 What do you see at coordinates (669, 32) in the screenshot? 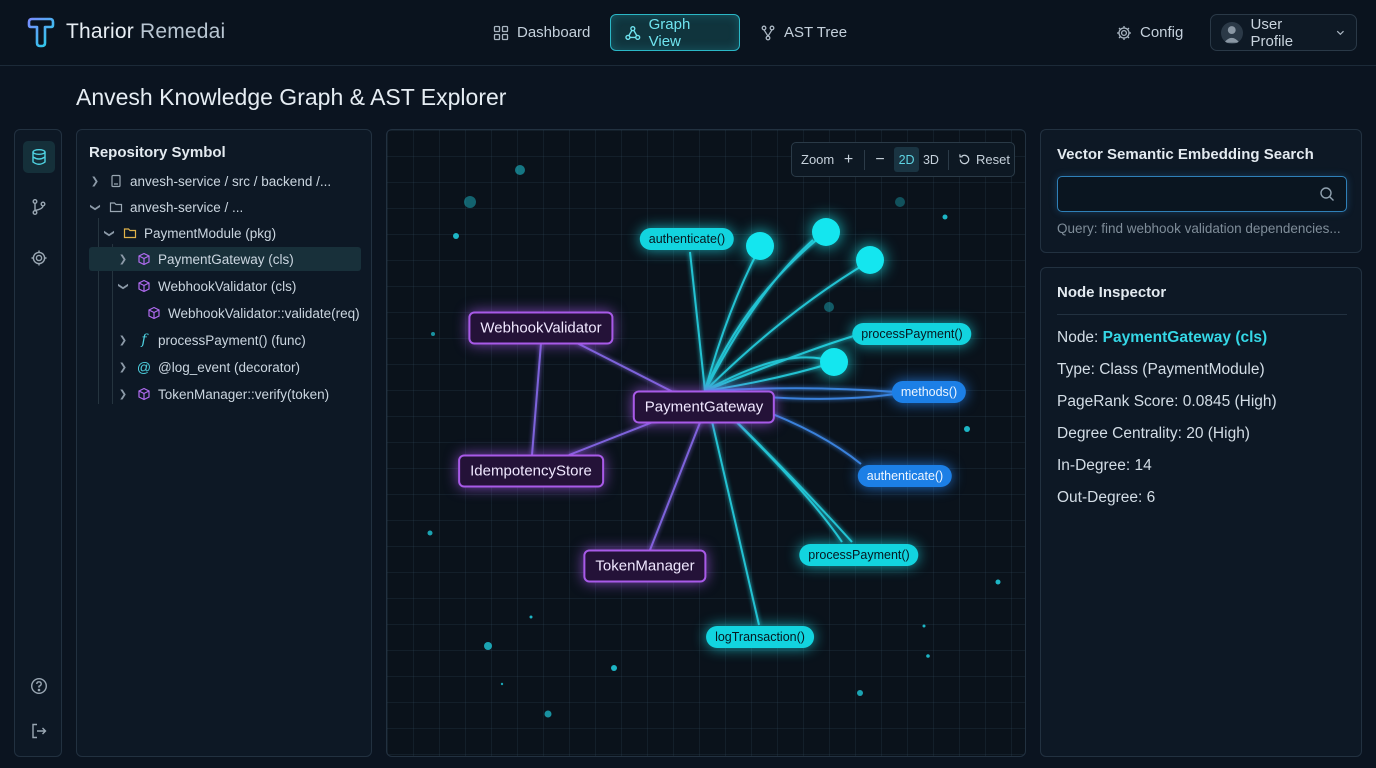
I see `nav-graph-view-label: Graph View` at bounding box center [669, 32].